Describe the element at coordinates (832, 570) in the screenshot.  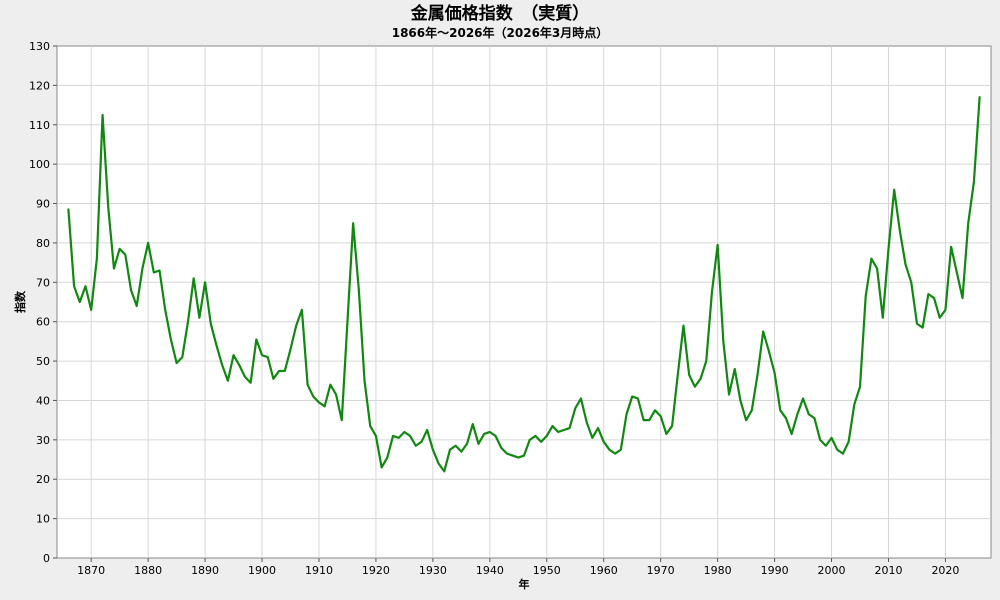
I see `x-tick-label: 2000` at that location.